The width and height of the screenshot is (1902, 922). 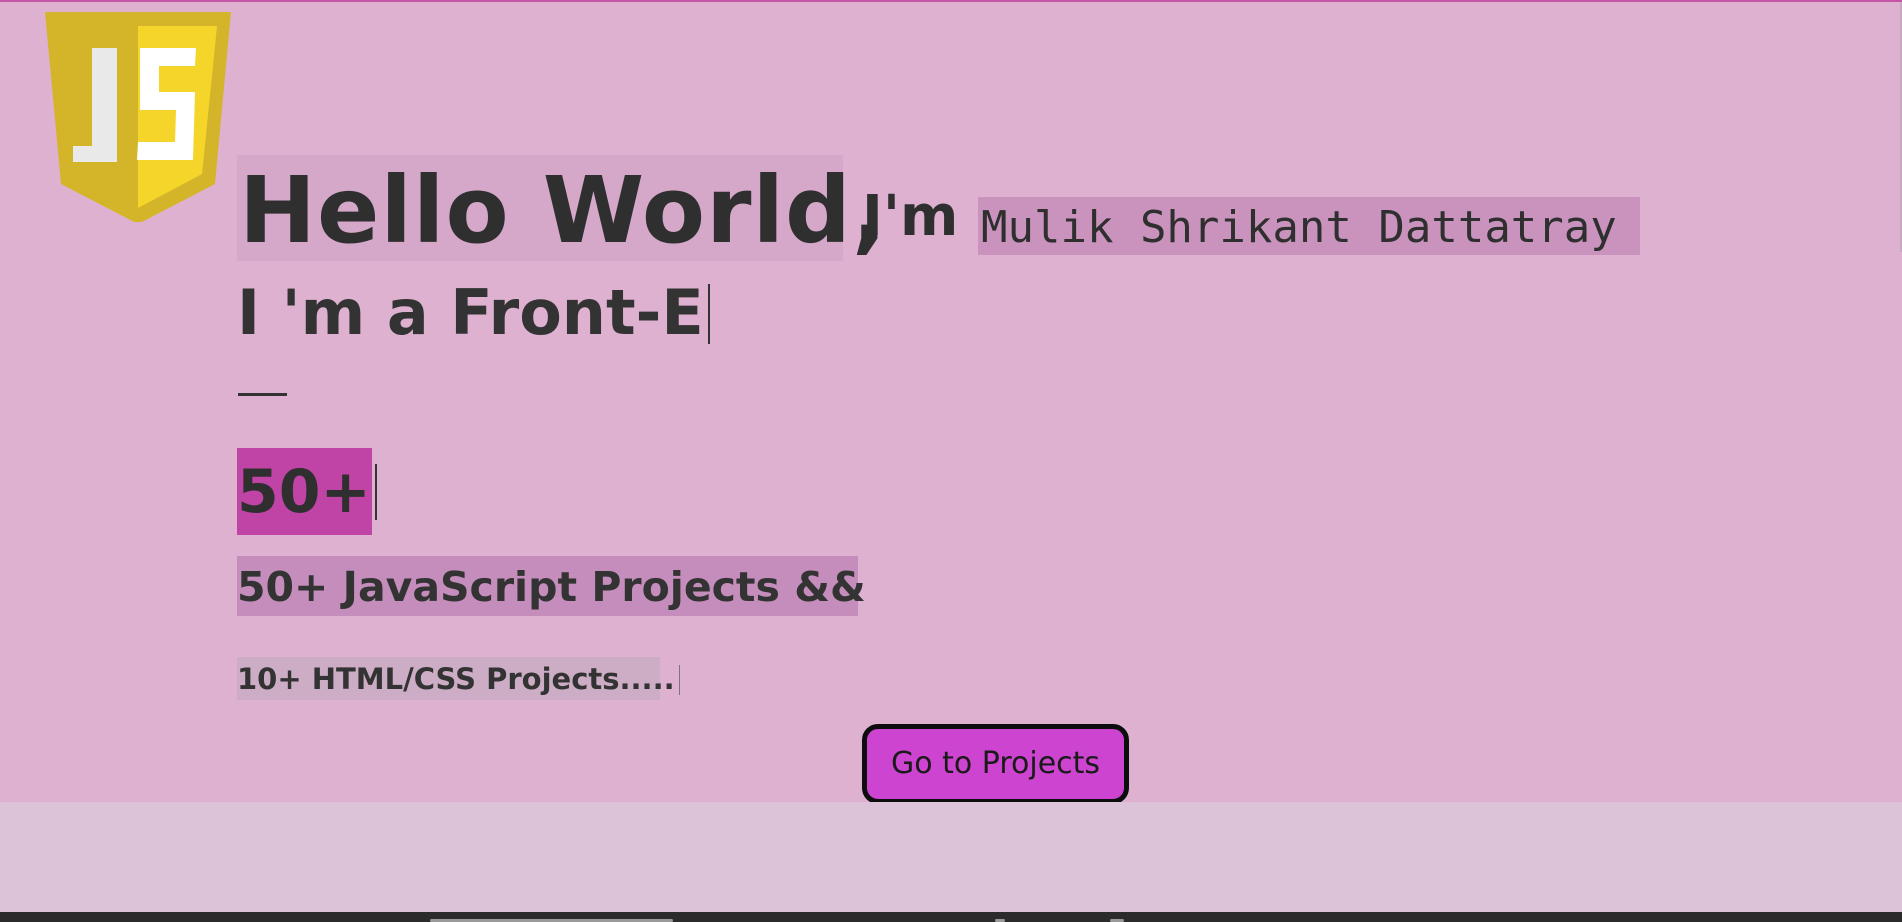 What do you see at coordinates (562, 209) in the screenshot?
I see `greeting-text: Hello World,` at bounding box center [562, 209].